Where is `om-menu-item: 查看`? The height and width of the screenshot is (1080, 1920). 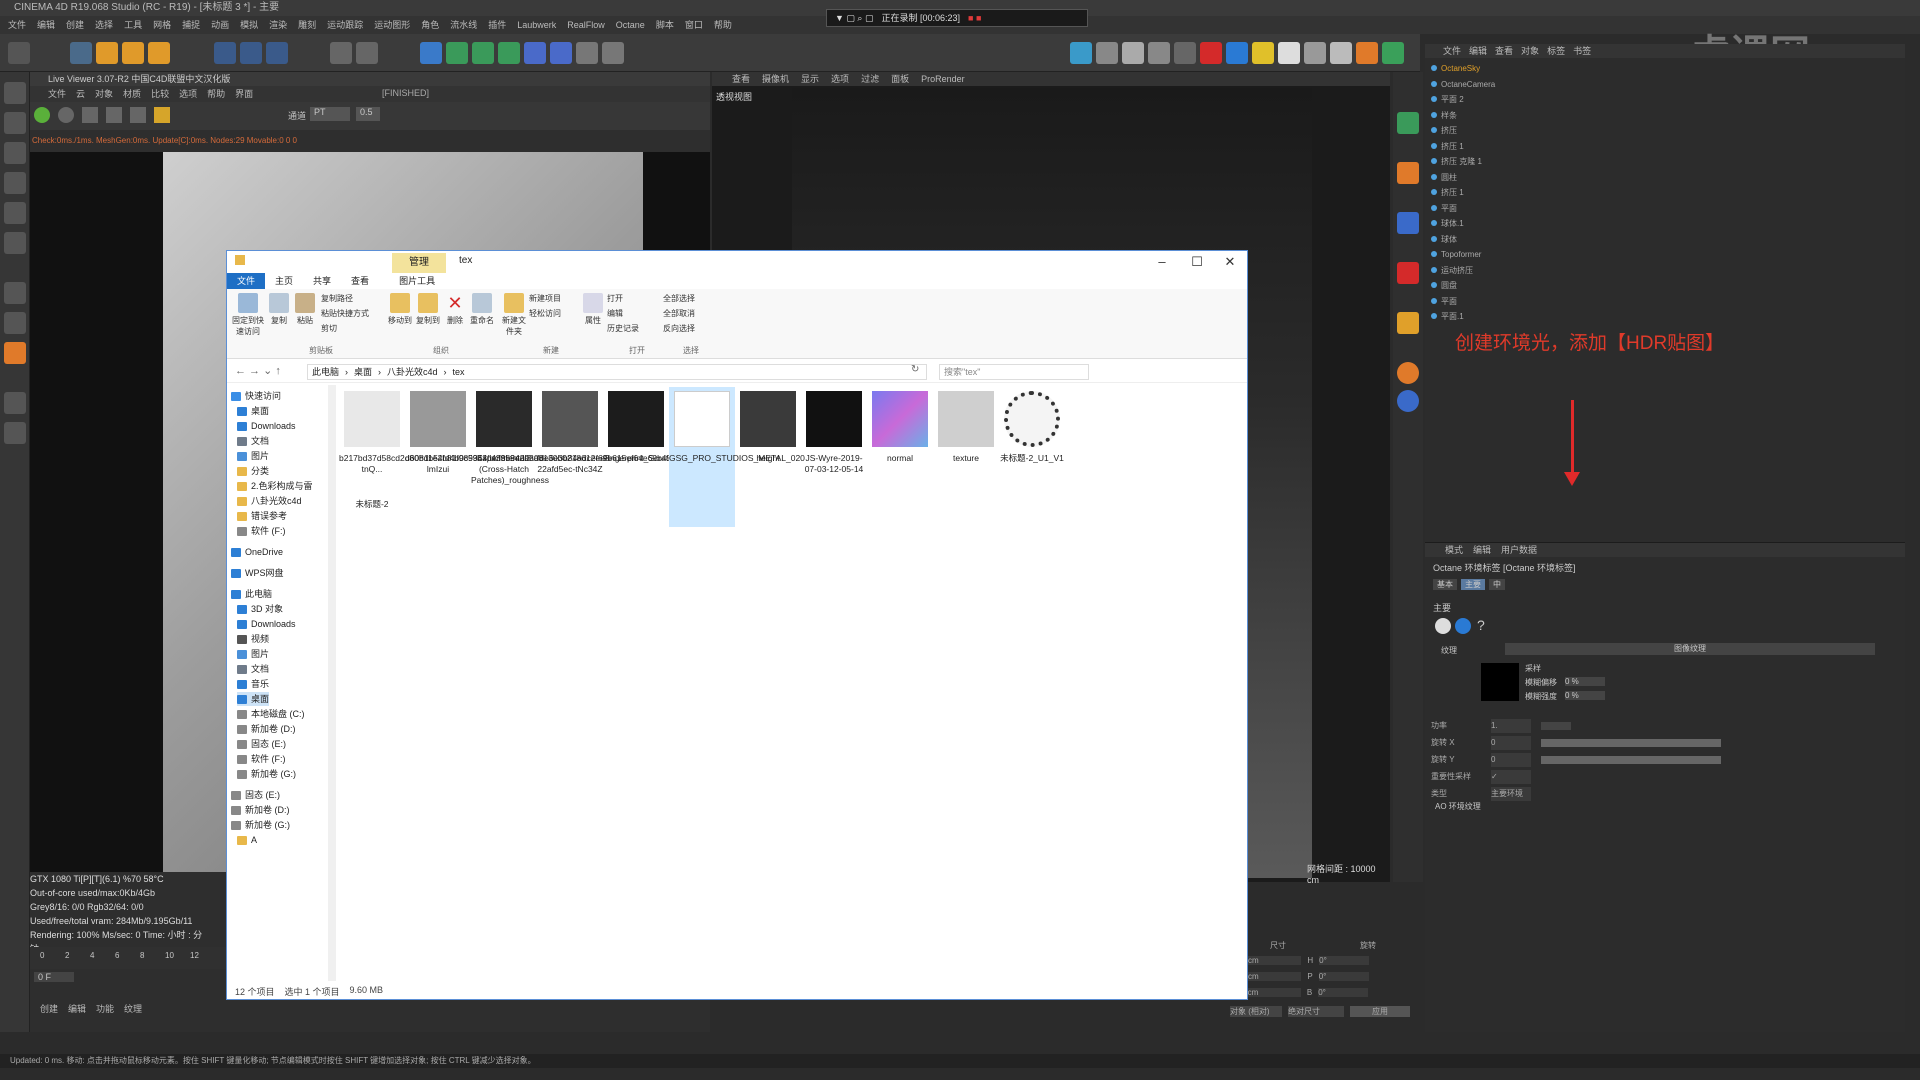 om-menu-item: 查看 is located at coordinates (1504, 51).